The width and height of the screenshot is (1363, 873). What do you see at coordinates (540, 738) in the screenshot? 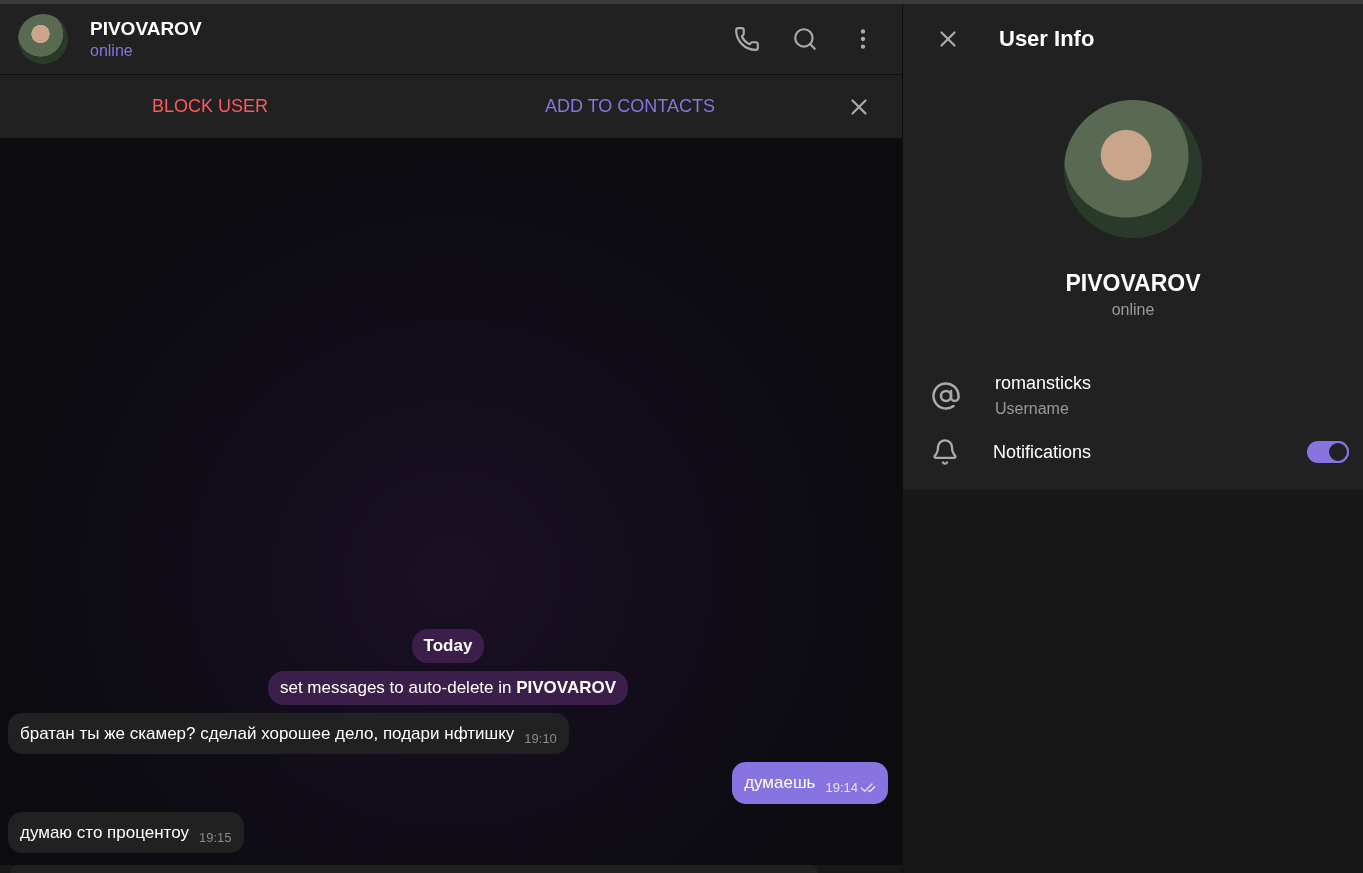
I see `message-time: 19:10` at bounding box center [540, 738].